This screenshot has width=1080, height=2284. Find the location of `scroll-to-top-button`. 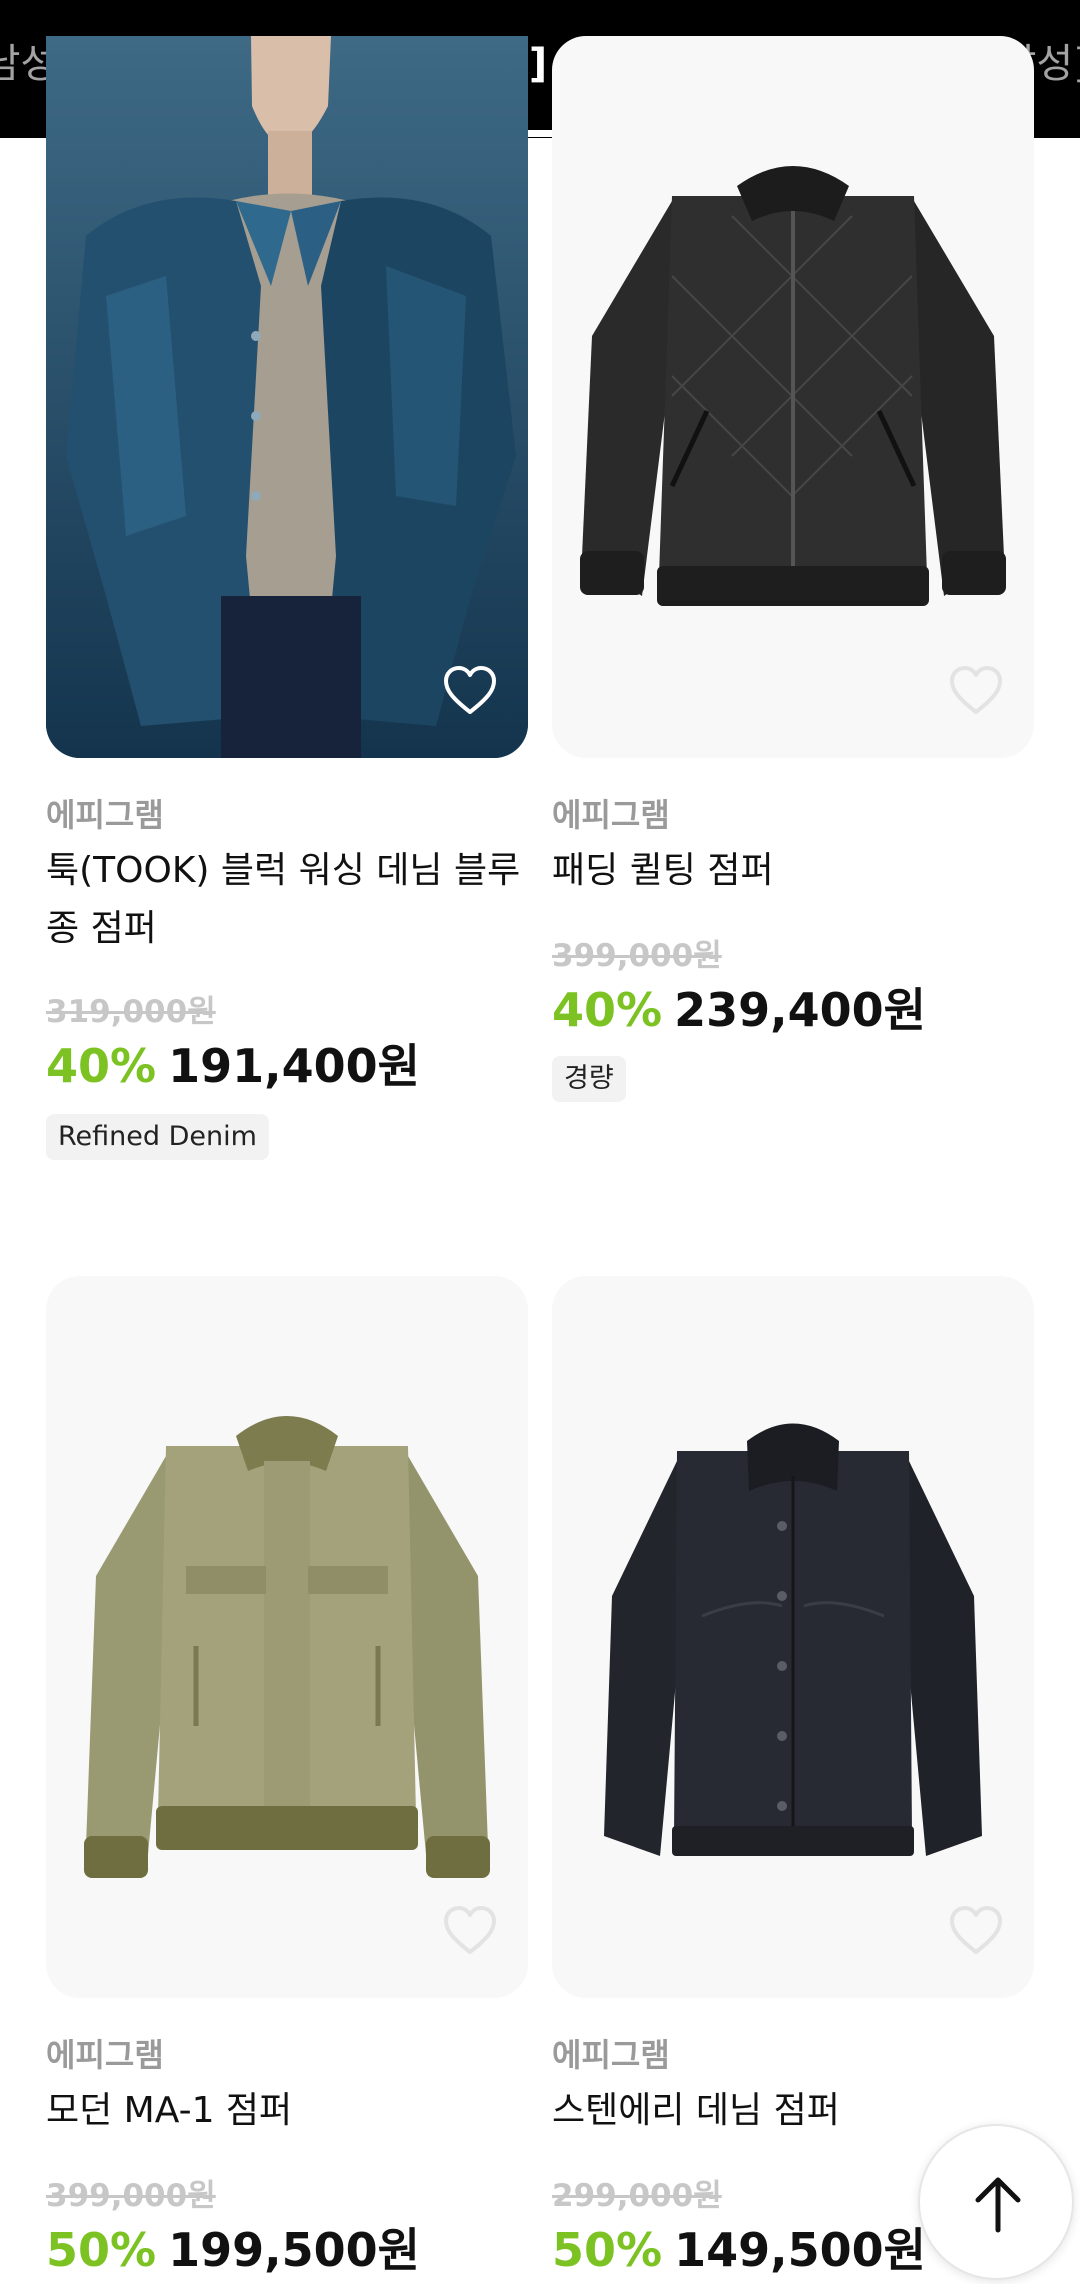

scroll-to-top-button is located at coordinates (996, 2202).